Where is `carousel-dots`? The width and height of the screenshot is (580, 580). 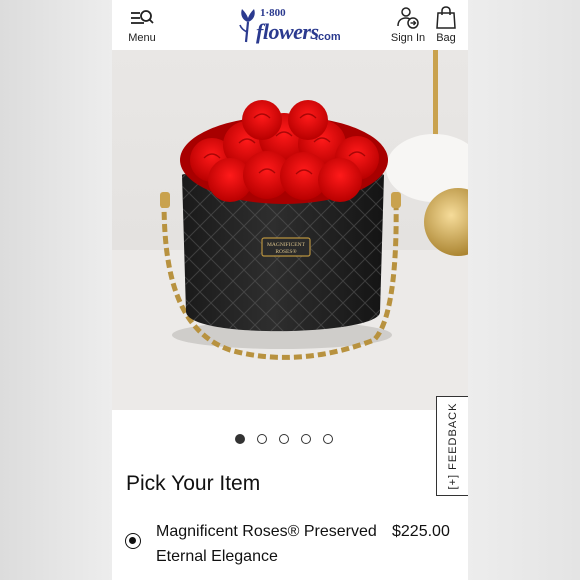 carousel-dots is located at coordinates (290, 440).